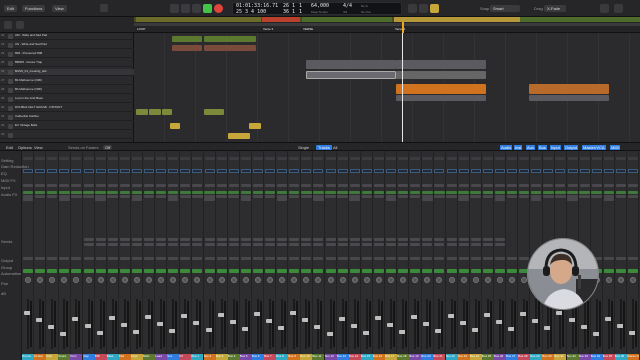 This screenshot has height=360, width=640. I want to click on marker-verse-3: Verse 3, so click(281, 24).